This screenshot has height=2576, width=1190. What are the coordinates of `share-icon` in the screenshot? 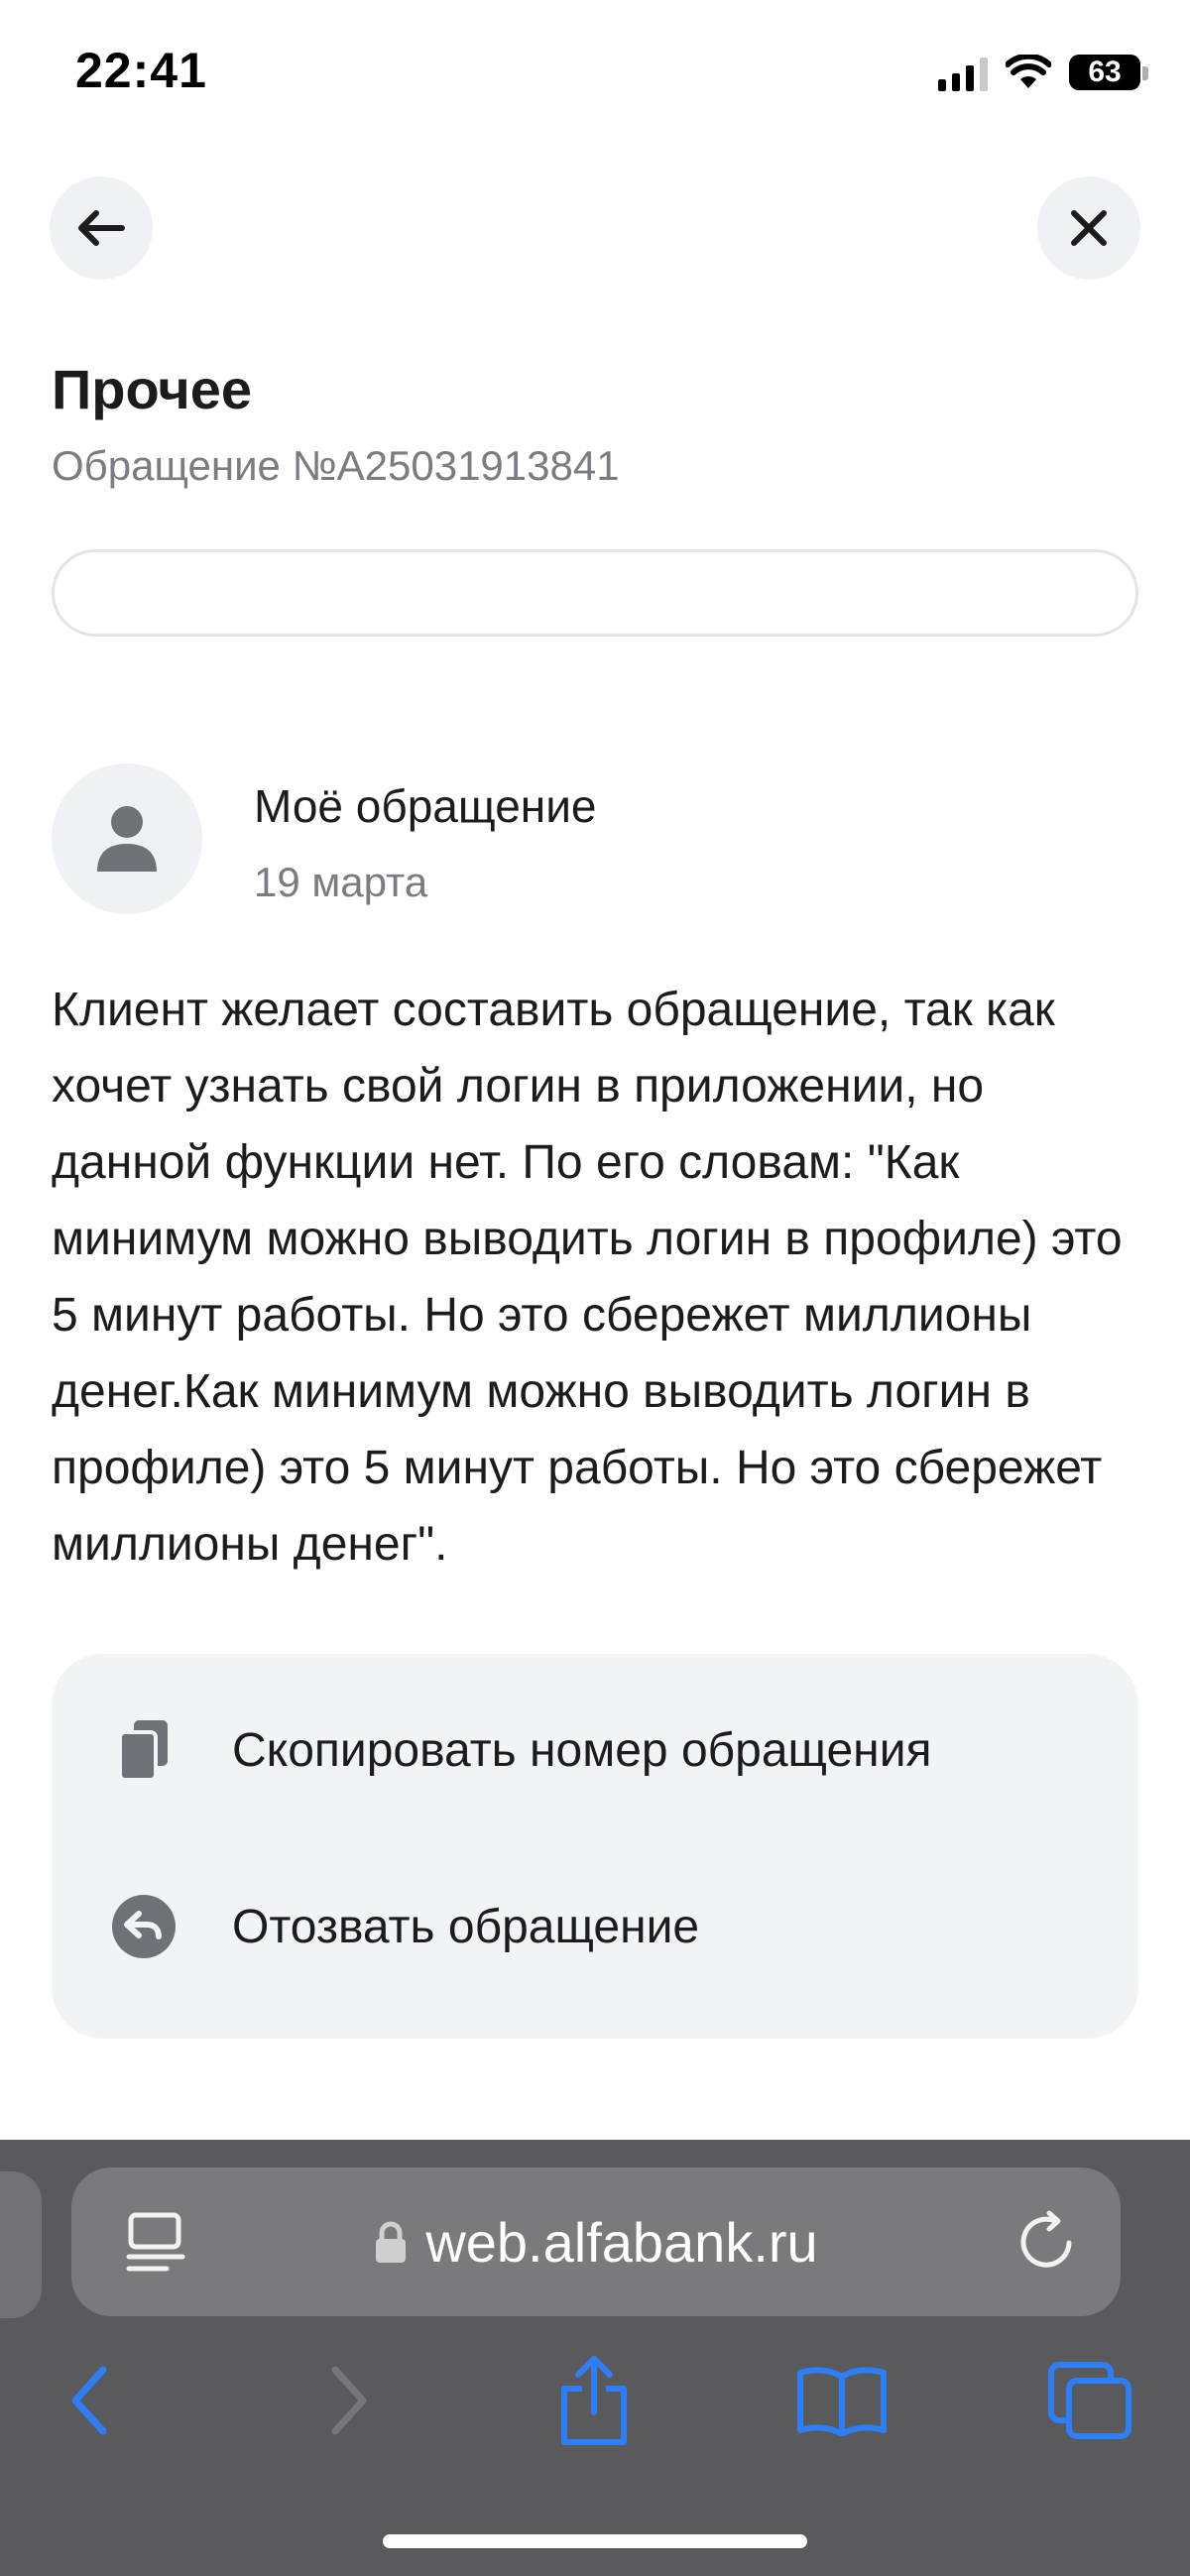 It's located at (594, 2401).